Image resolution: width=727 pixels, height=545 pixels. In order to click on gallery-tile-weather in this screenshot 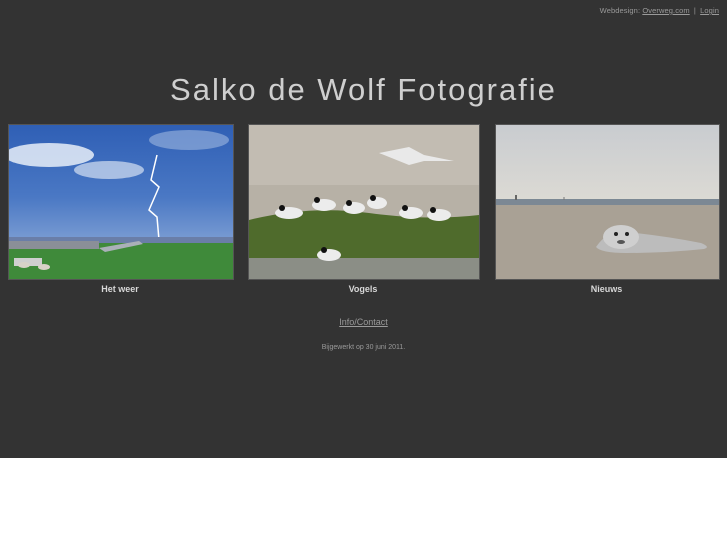, I will do `click(121, 202)`.